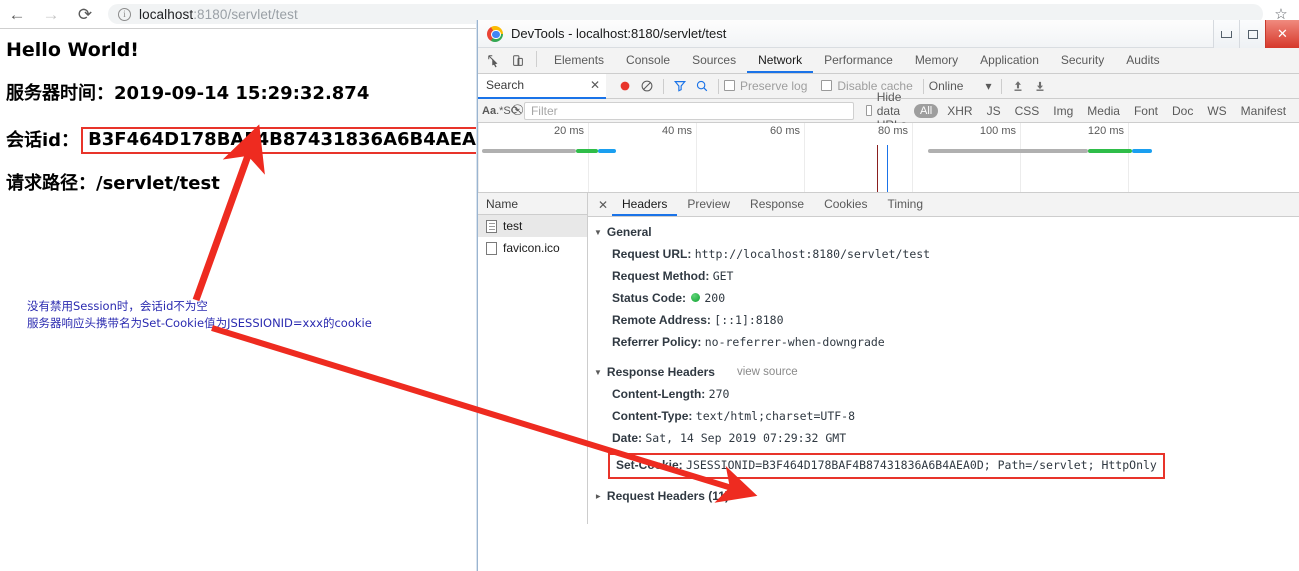 Image resolution: width=1299 pixels, height=571 pixels. Describe the element at coordinates (946, 372) in the screenshot. I see `response-headers-section-header: ▼ Response Headers view source` at that location.